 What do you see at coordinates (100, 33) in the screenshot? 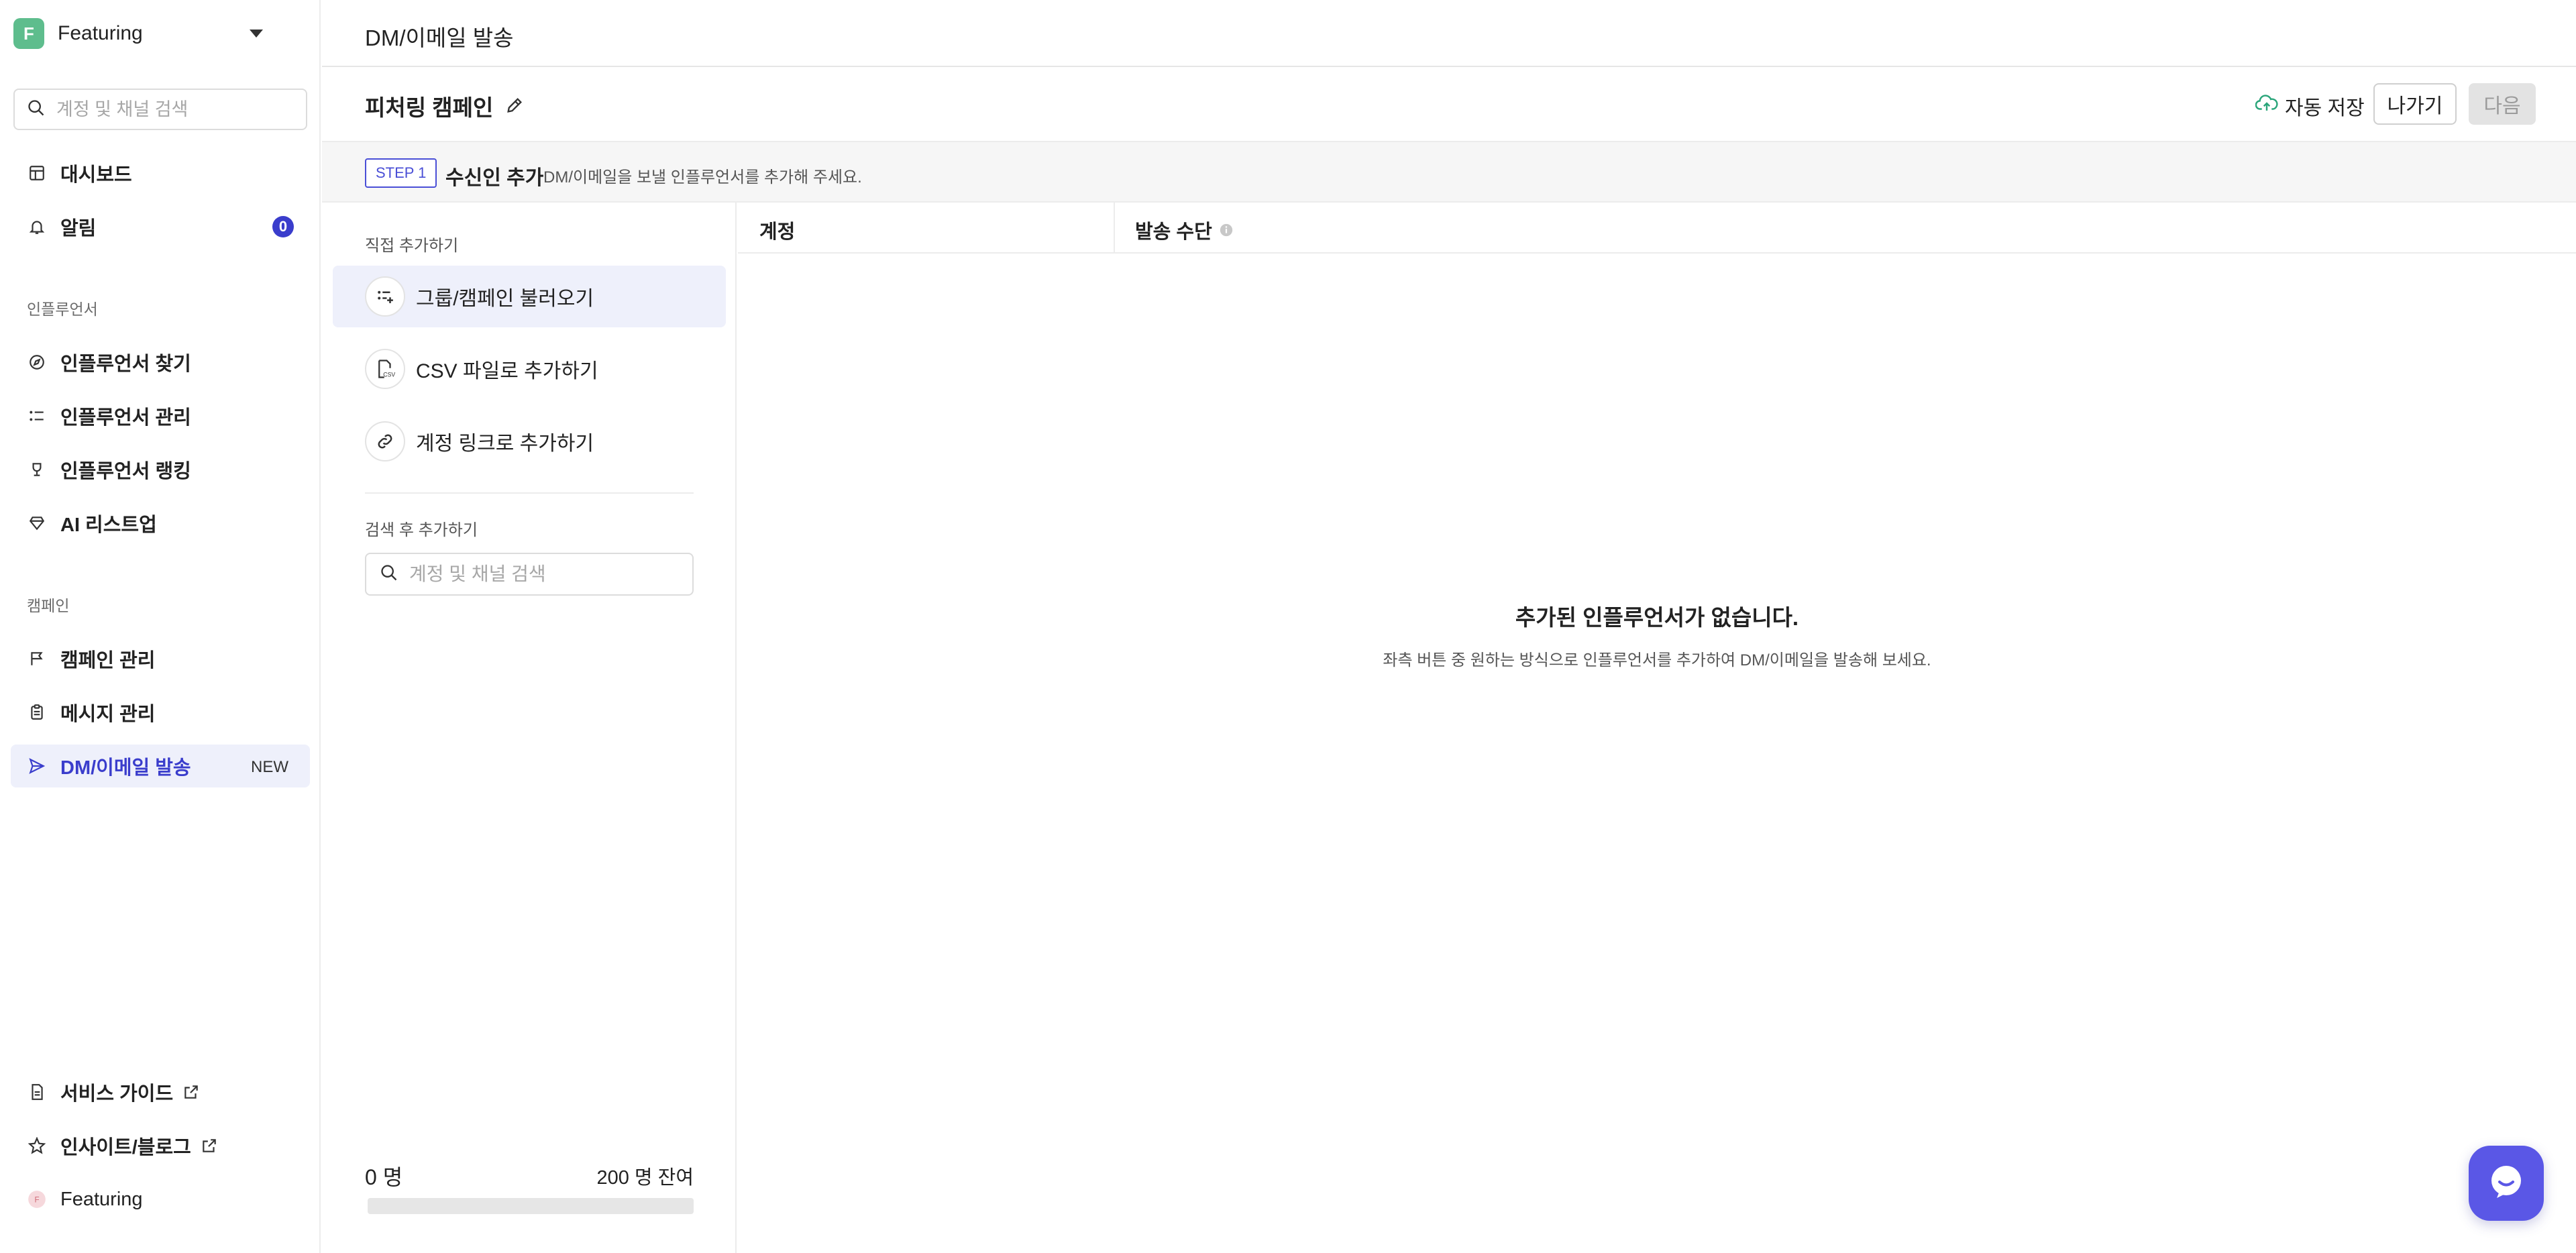
I see `workspace-name: Featuring` at bounding box center [100, 33].